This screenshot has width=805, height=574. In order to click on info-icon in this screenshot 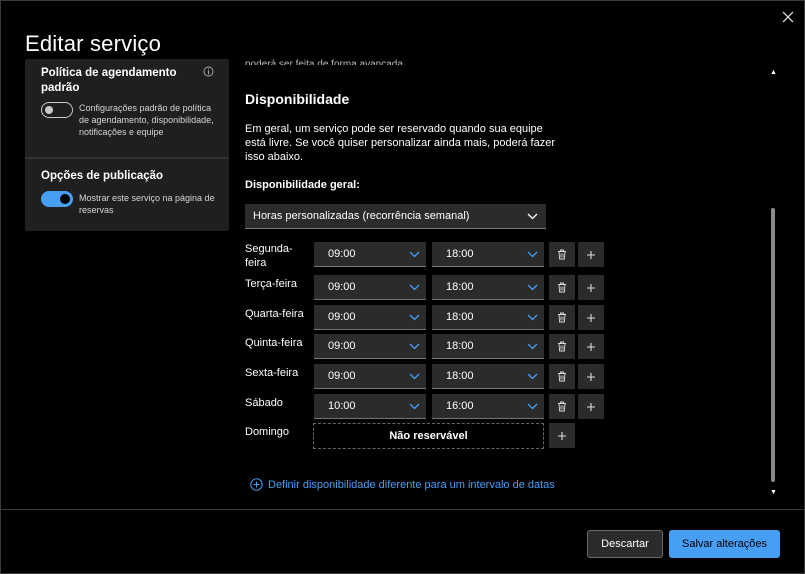, I will do `click(208, 71)`.